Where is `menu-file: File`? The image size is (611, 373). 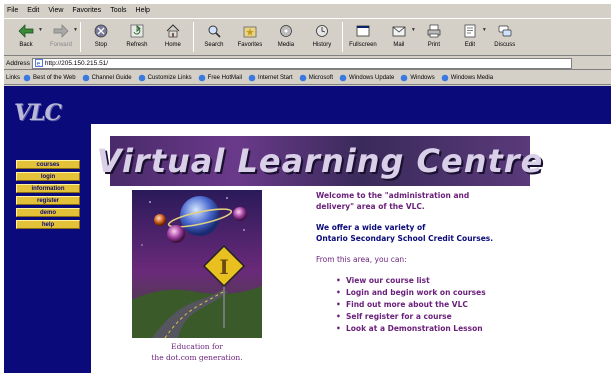 menu-file: File is located at coordinates (12, 10).